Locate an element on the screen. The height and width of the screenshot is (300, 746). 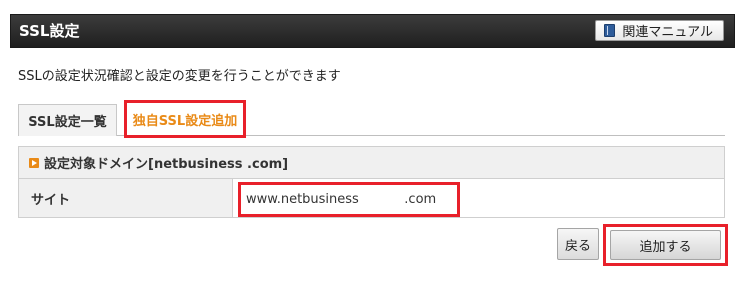
page-header: SSL設定 関連マニュアル is located at coordinates (372, 31).